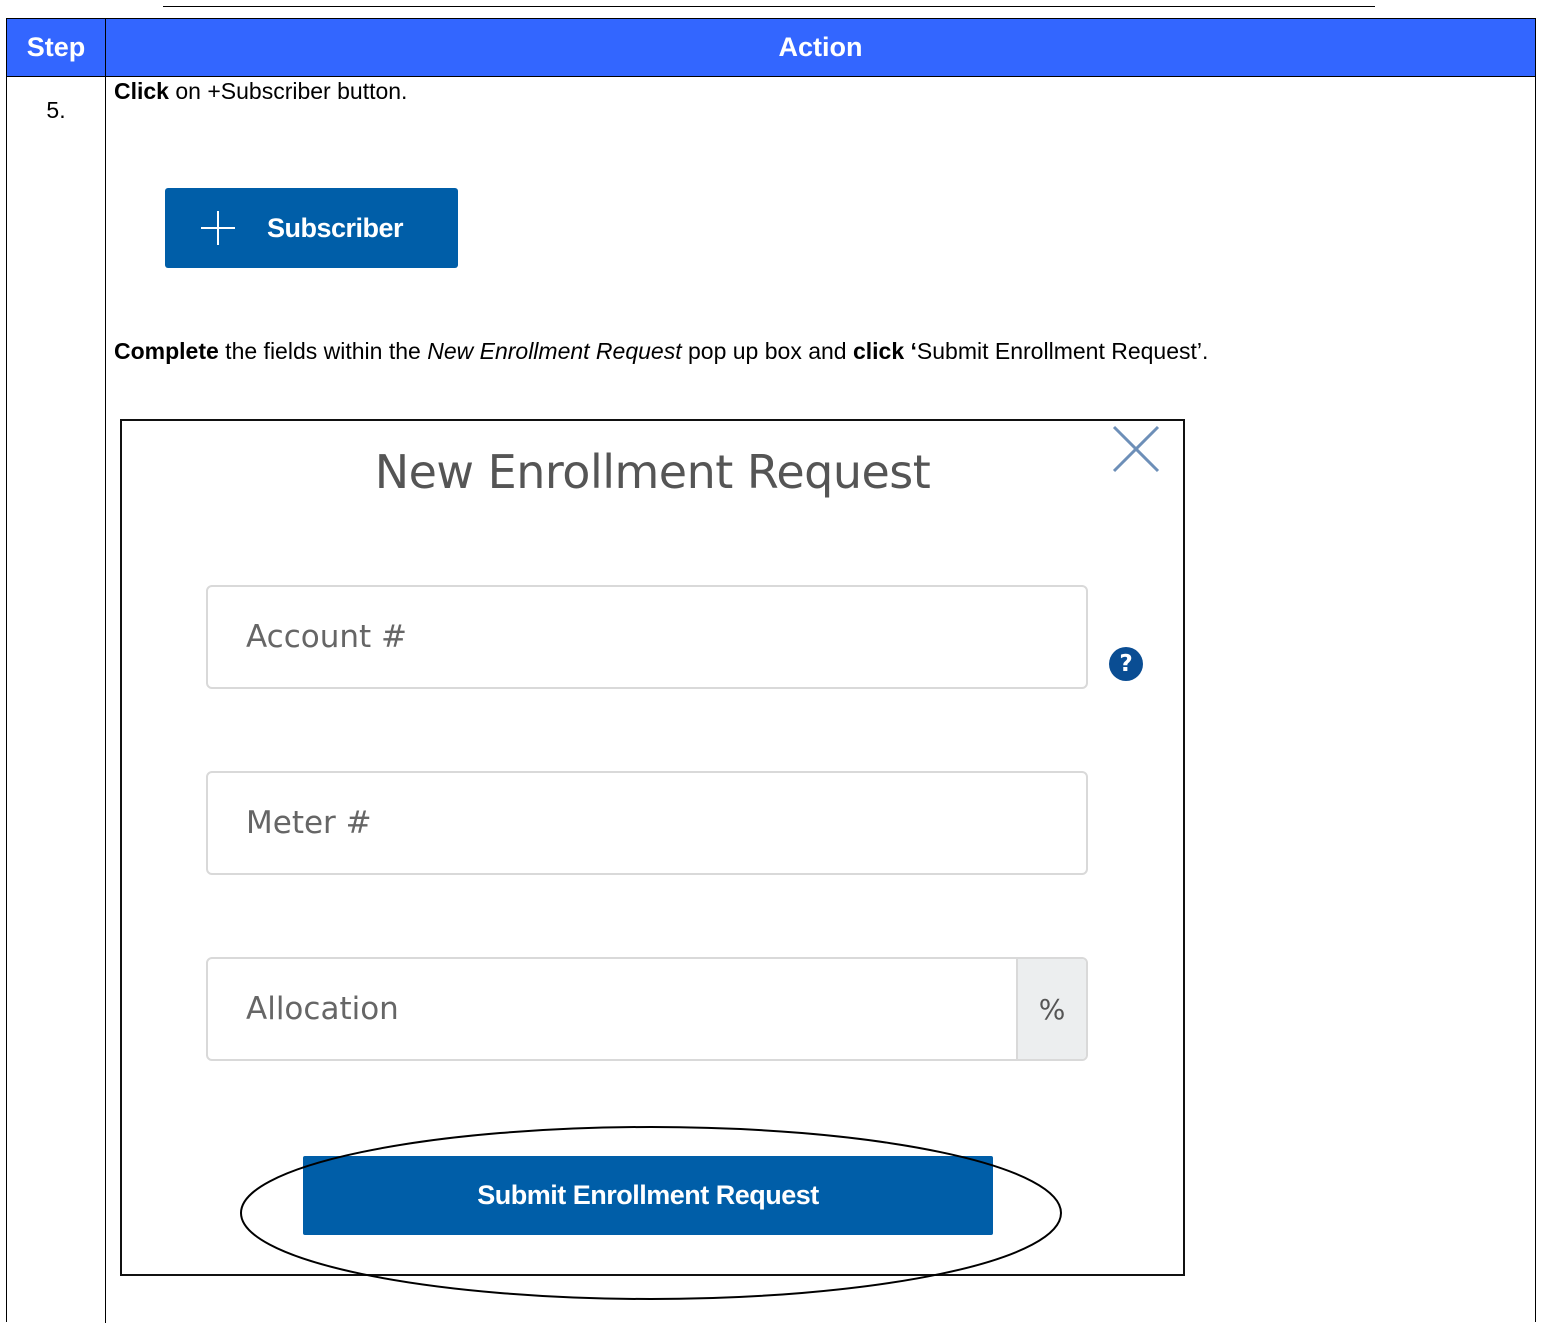 This screenshot has height=1323, width=1543. What do you see at coordinates (288, 91) in the screenshot?
I see `instruction-text: on +Subscriber button.` at bounding box center [288, 91].